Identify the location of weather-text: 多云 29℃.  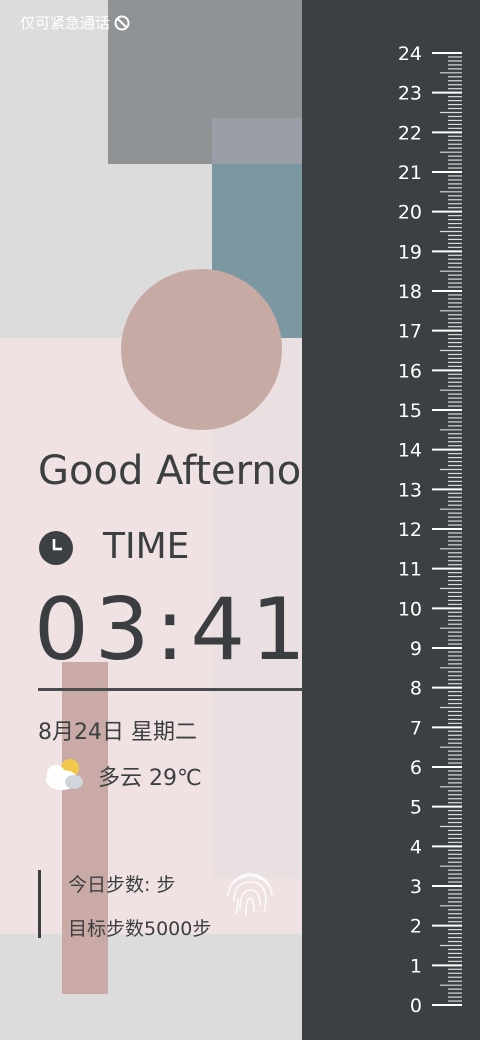
(150, 776).